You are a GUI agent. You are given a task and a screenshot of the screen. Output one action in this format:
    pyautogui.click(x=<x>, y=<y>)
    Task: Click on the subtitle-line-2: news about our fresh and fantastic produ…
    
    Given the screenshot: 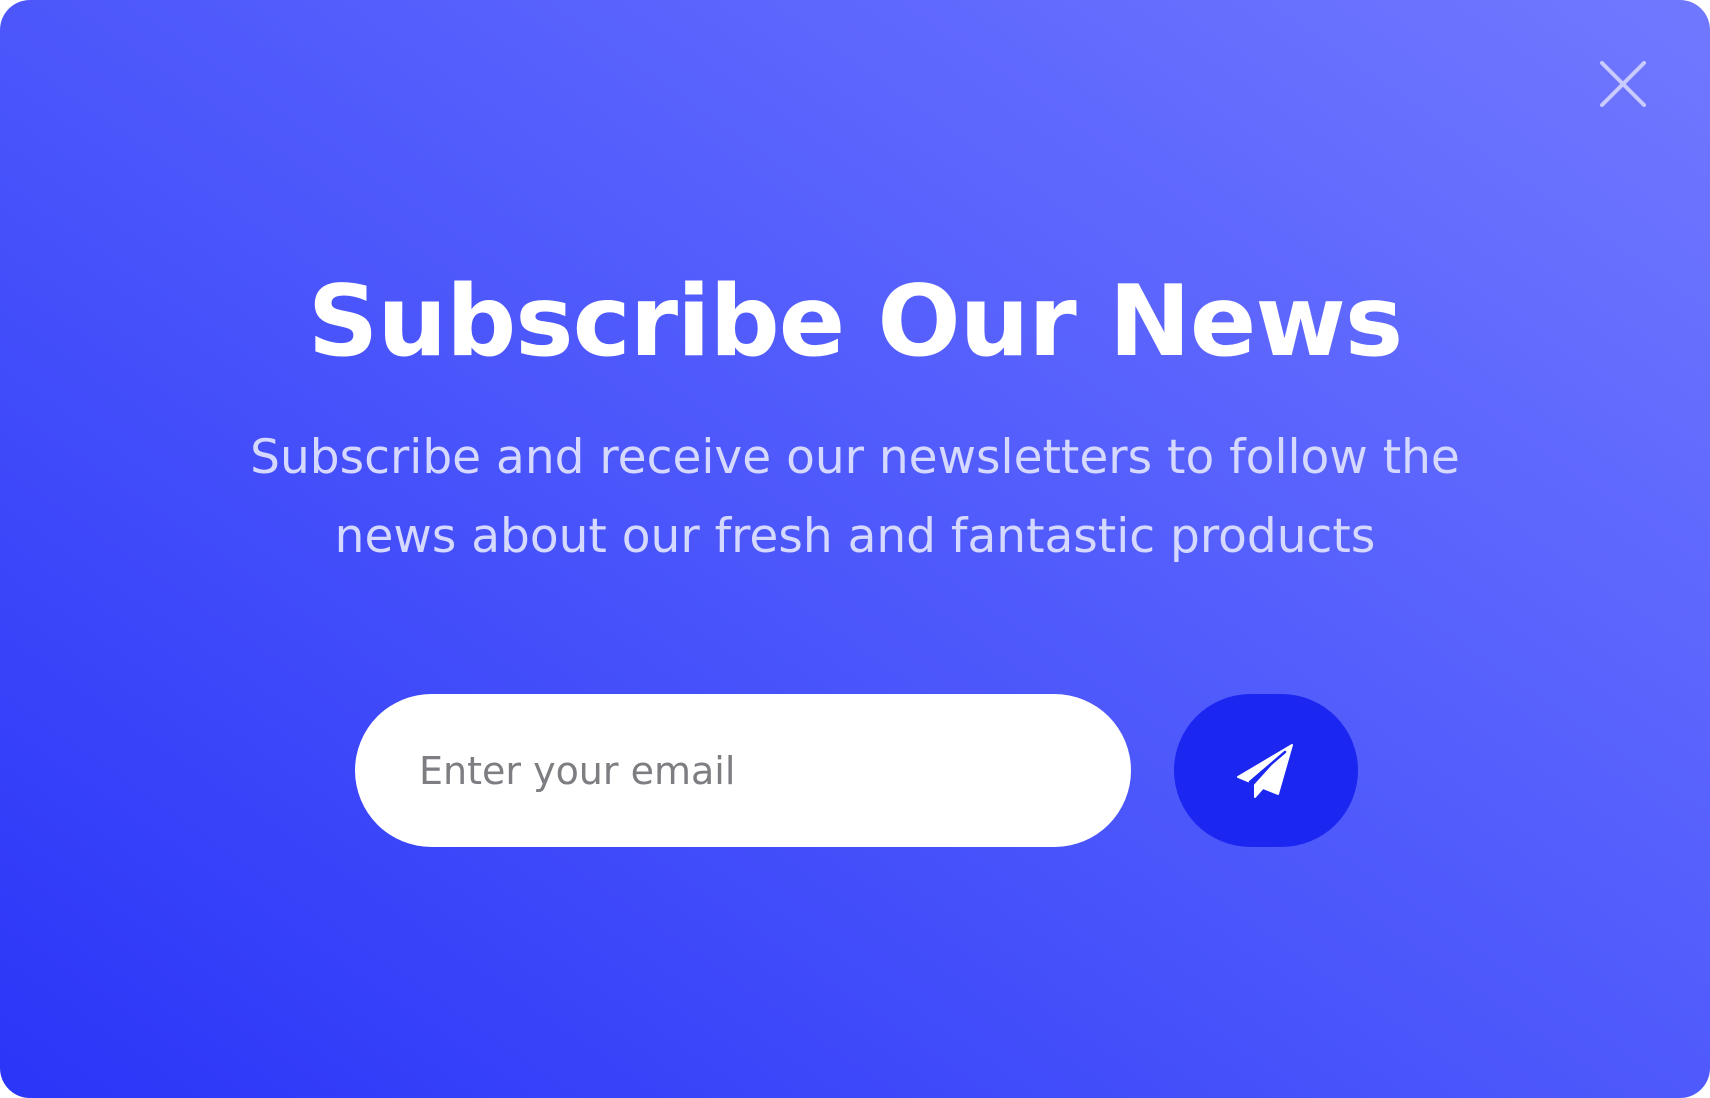 What is the action you would take?
    pyautogui.click(x=855, y=536)
    